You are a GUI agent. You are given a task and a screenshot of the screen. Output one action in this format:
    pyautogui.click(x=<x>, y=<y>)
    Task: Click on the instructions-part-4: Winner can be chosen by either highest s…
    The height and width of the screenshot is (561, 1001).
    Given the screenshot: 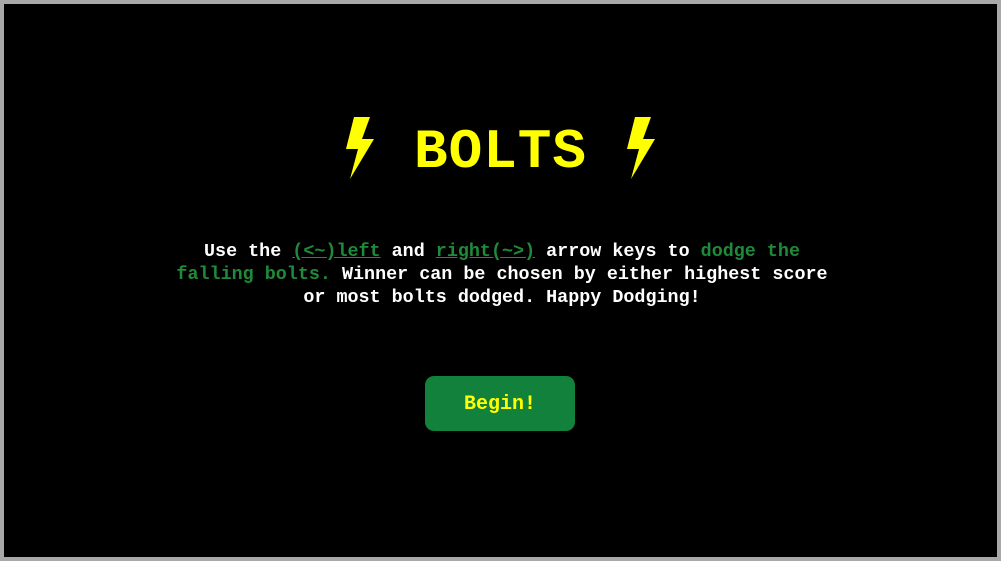 What is the action you would take?
    pyautogui.click(x=565, y=286)
    